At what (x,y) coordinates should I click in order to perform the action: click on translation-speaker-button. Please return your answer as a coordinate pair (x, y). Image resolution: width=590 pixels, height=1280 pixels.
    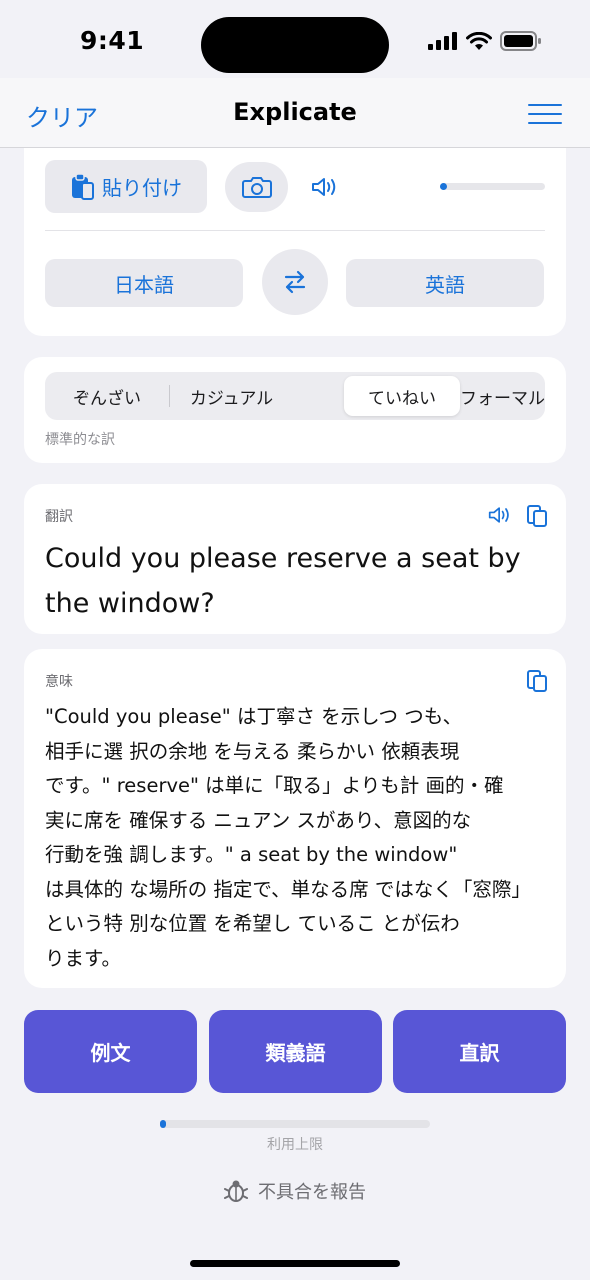
    Looking at the image, I should click on (500, 517).